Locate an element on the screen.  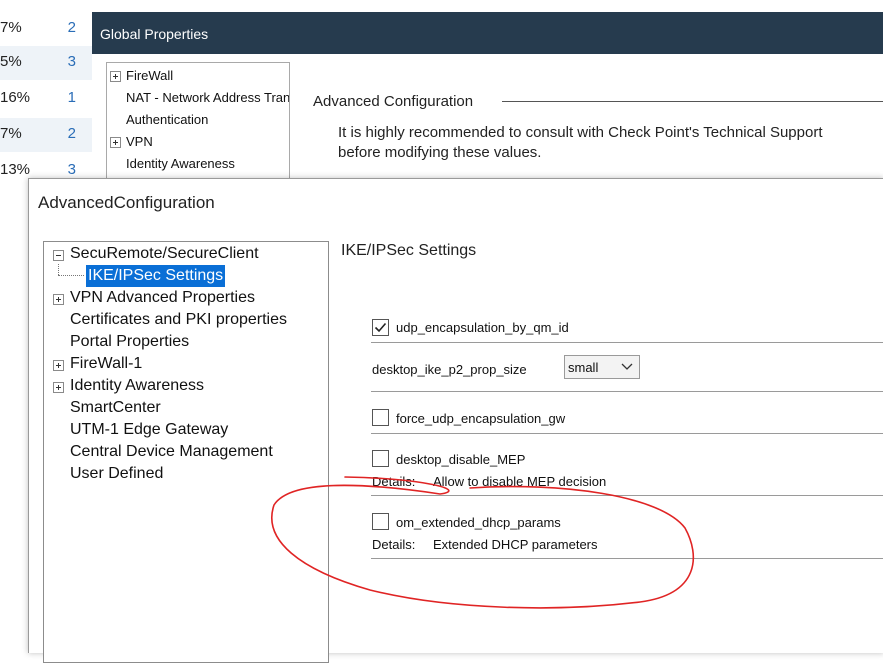
section-divider is located at coordinates (692, 101).